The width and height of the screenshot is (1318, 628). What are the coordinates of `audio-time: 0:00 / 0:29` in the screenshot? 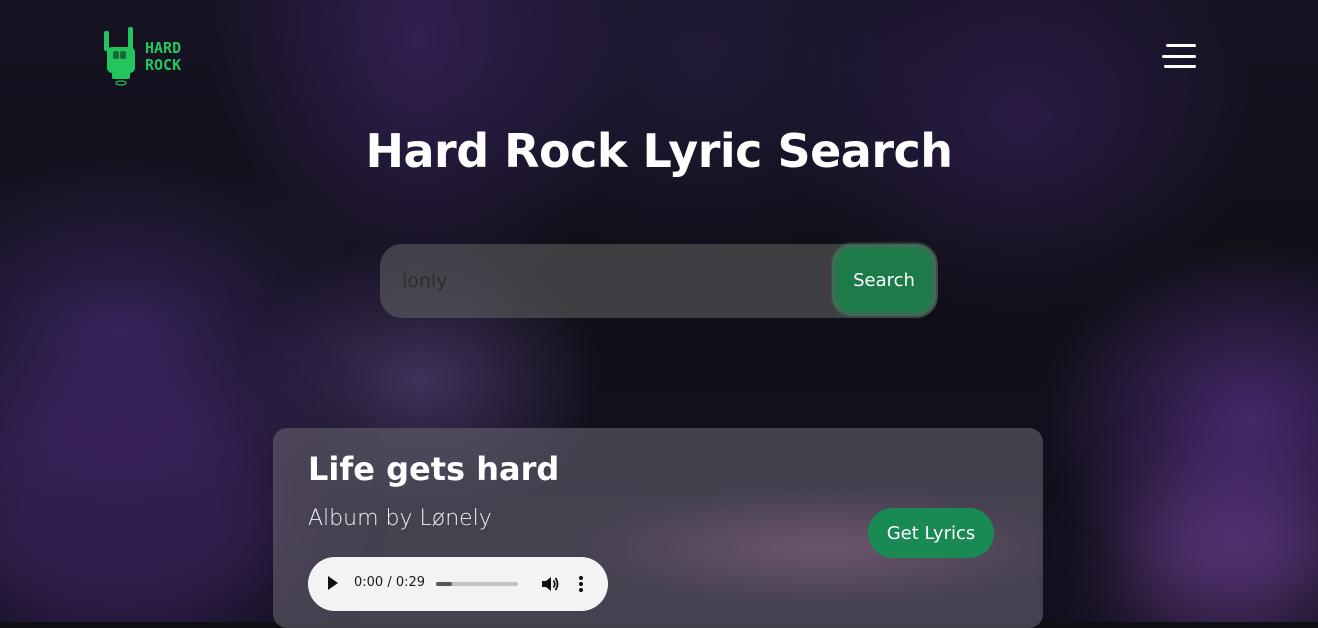 It's located at (390, 582).